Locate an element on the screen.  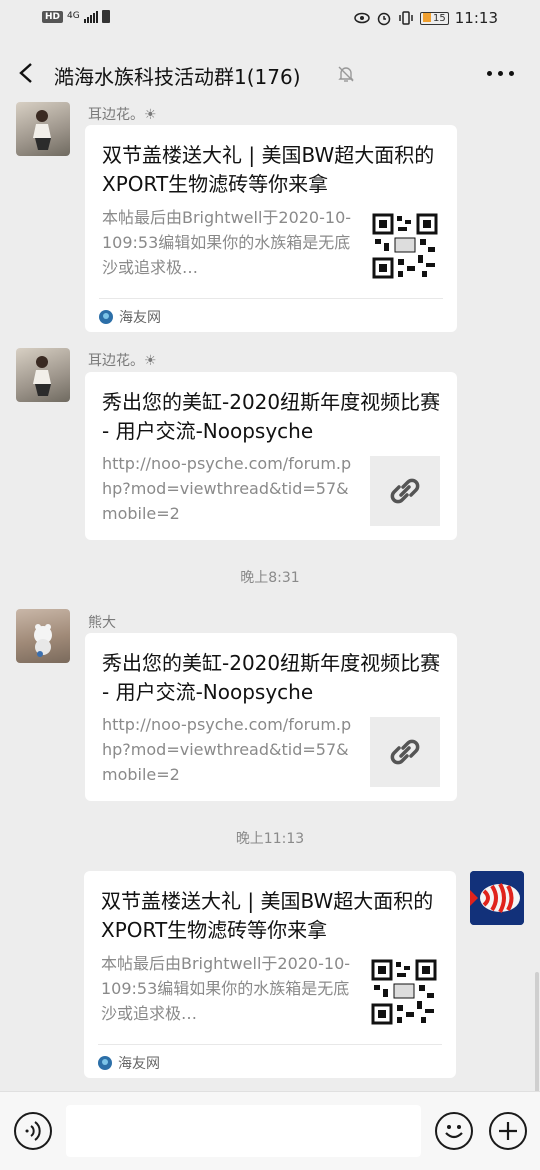
message-input is located at coordinates (243, 1131).